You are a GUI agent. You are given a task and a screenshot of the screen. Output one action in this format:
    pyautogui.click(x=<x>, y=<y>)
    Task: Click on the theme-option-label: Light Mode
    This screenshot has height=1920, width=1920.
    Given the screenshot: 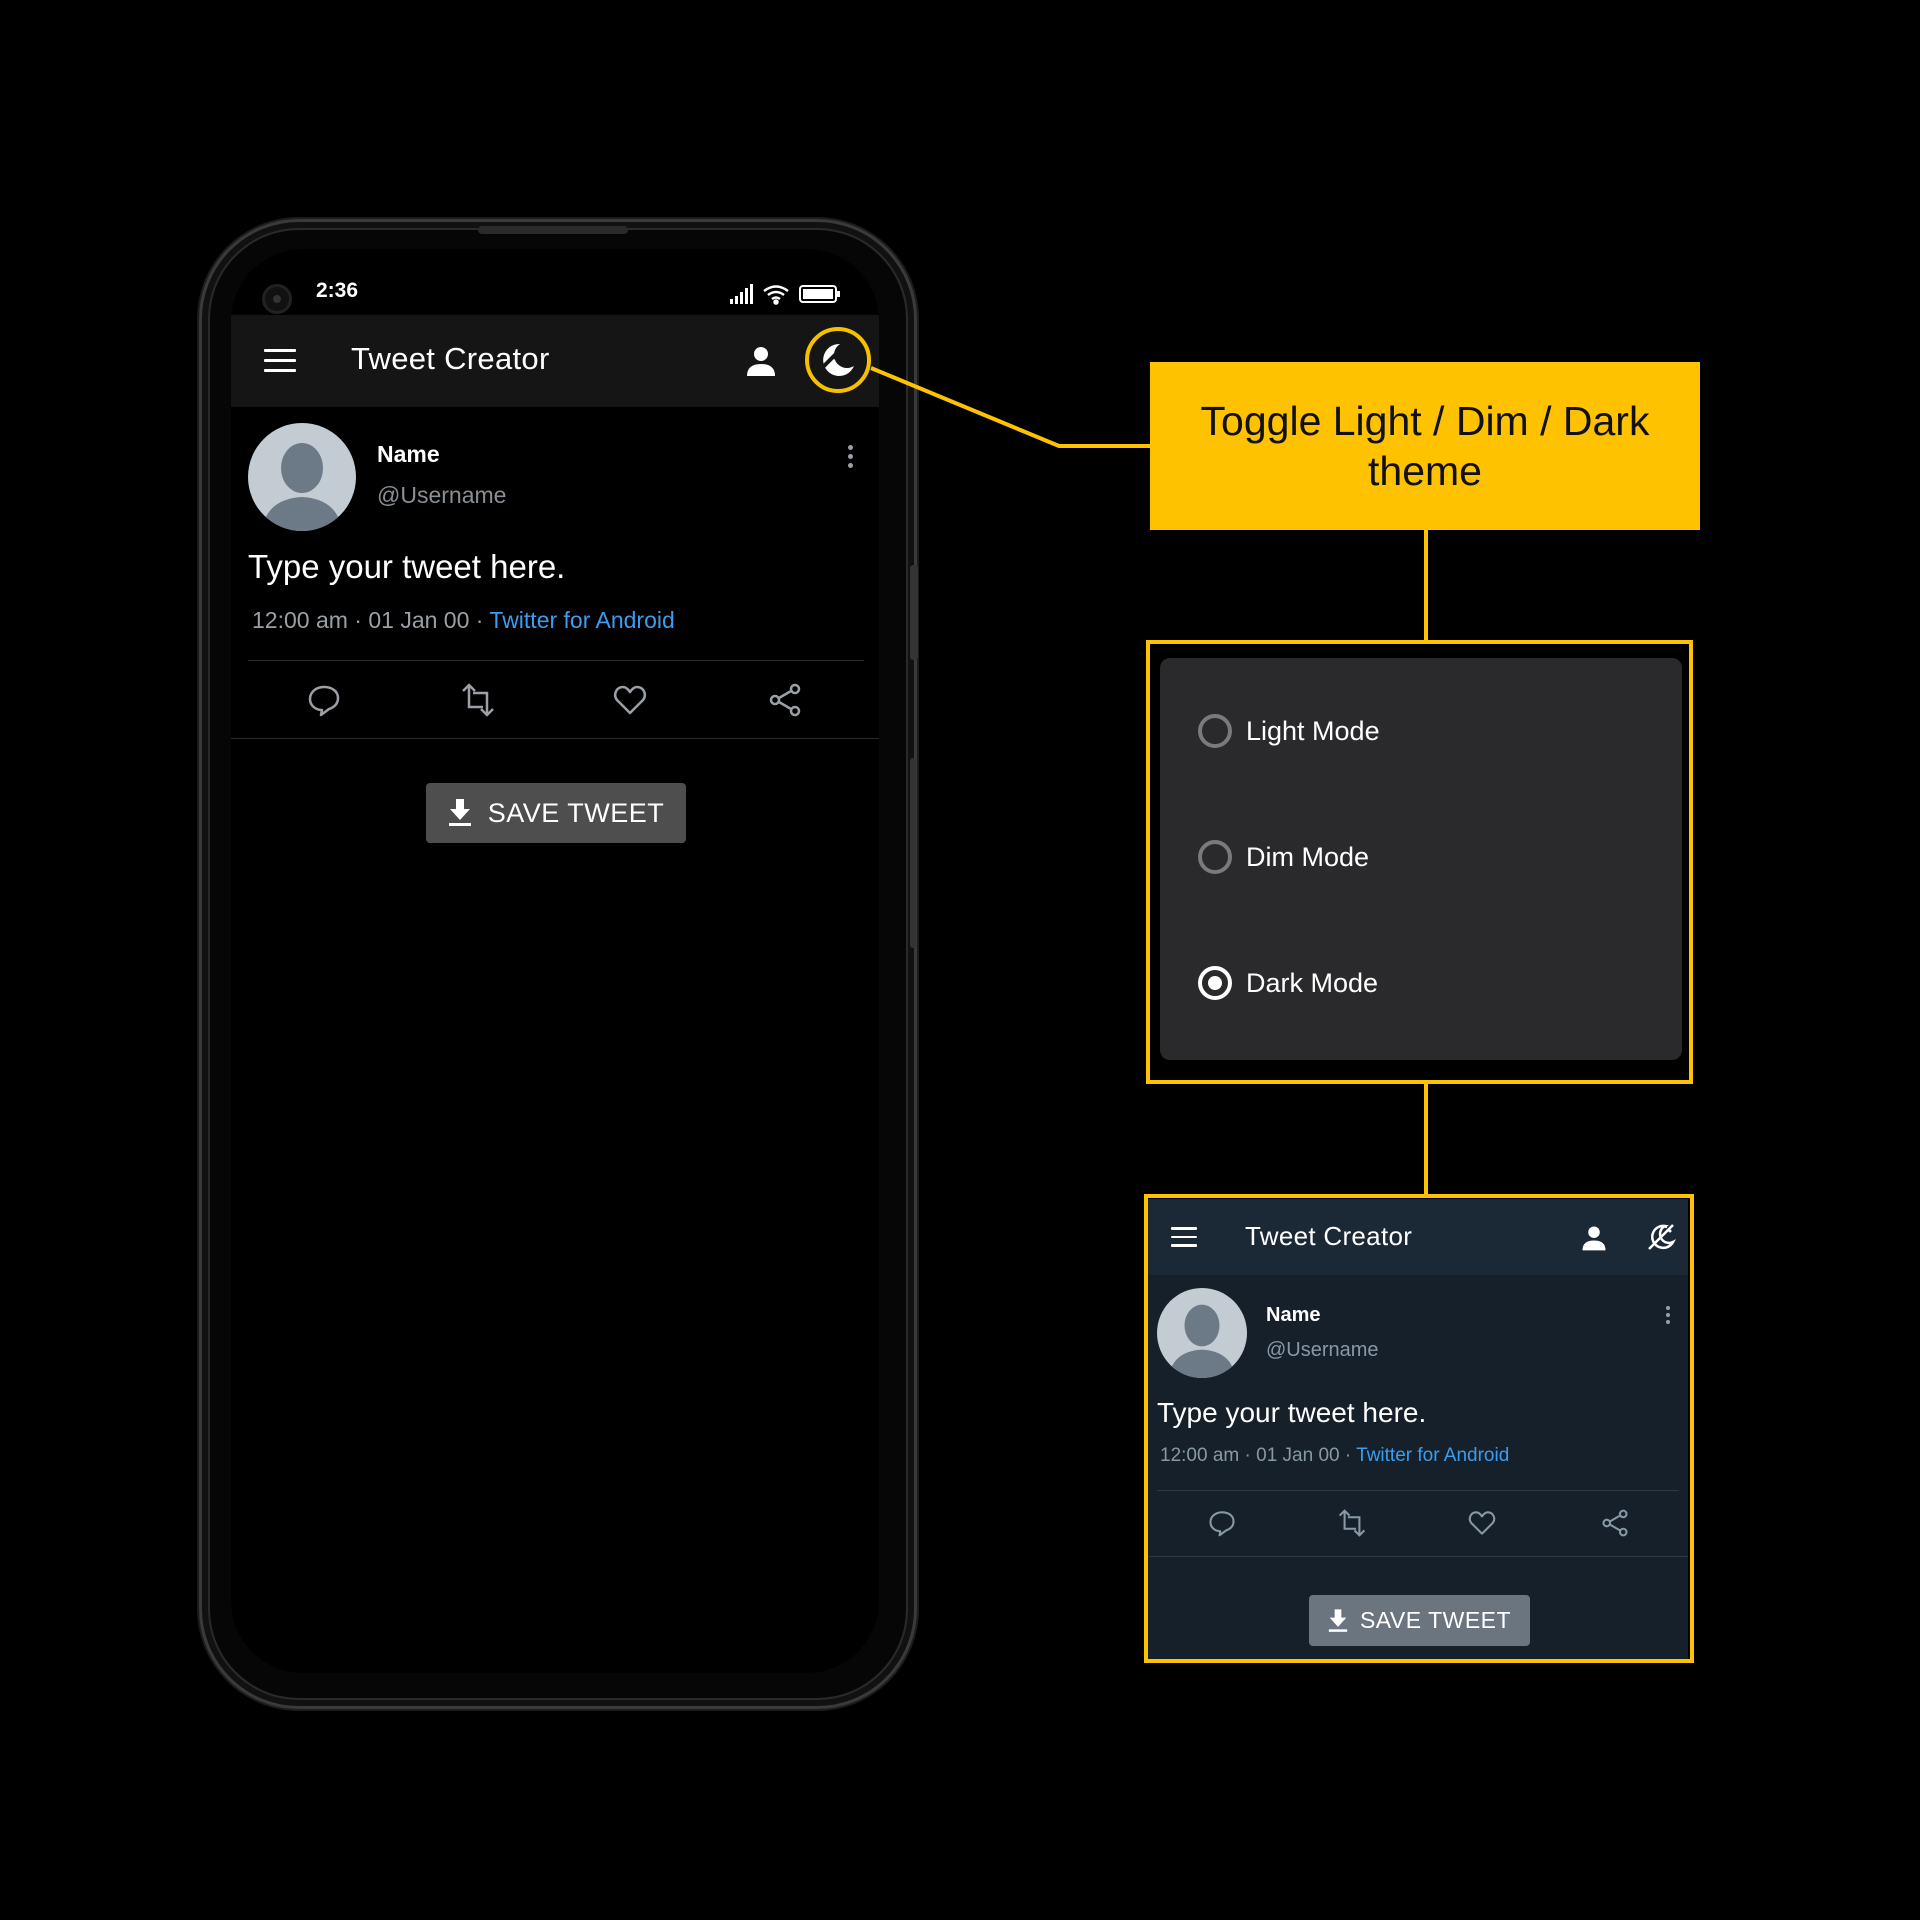 What is the action you would take?
    pyautogui.click(x=1313, y=730)
    